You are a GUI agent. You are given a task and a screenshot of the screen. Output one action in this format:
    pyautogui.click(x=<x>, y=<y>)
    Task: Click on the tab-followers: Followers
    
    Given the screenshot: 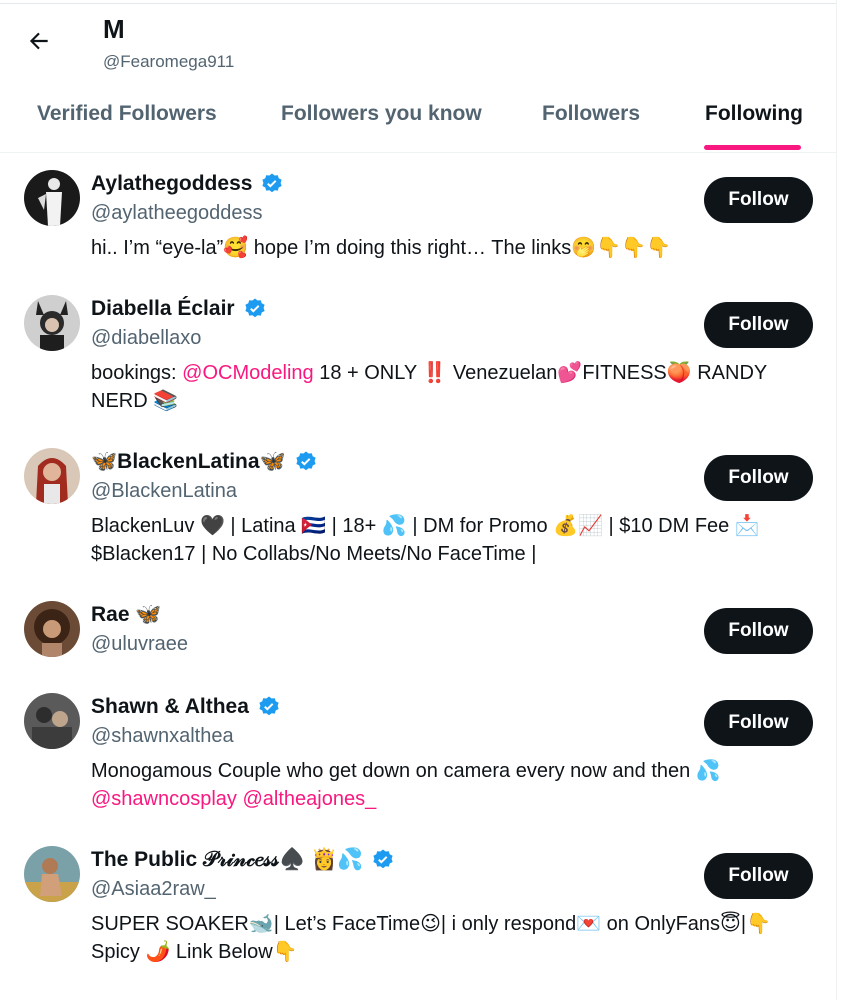 What is the action you would take?
    pyautogui.click(x=591, y=114)
    